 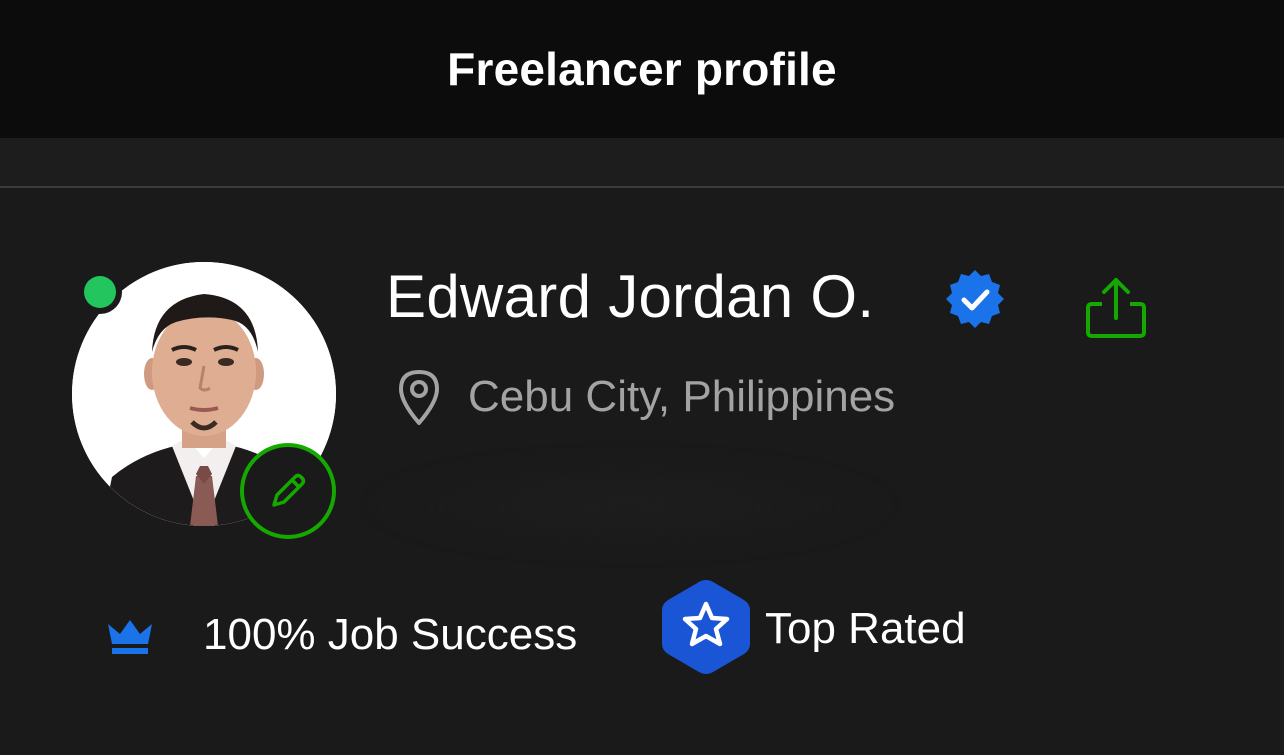 I want to click on pencil-icon, so click(x=289, y=490).